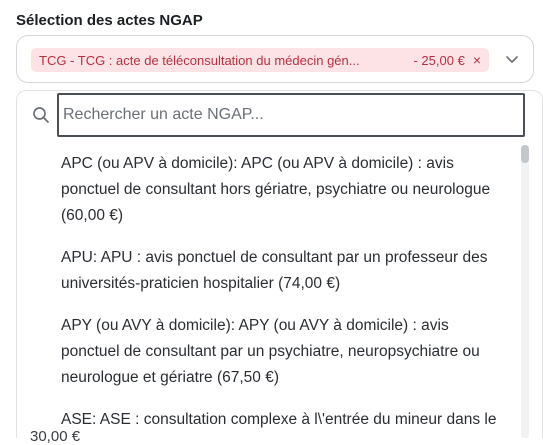 The height and width of the screenshot is (445, 543). Describe the element at coordinates (477, 60) in the screenshot. I see `close-icon: ×` at that location.